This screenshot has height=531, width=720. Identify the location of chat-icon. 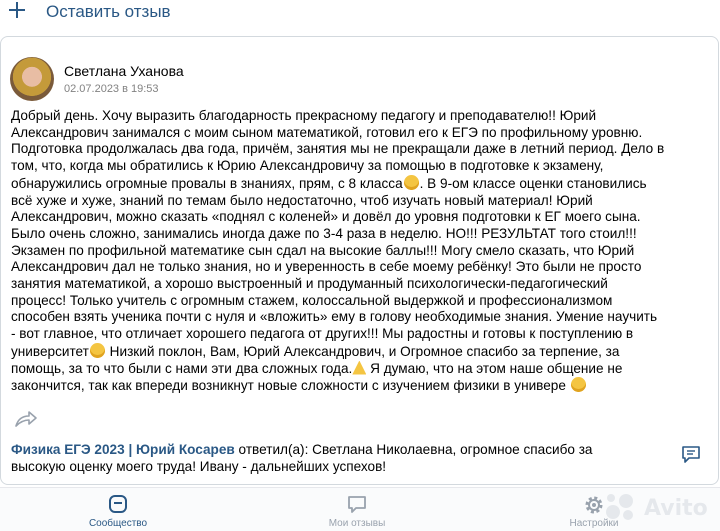
(357, 504).